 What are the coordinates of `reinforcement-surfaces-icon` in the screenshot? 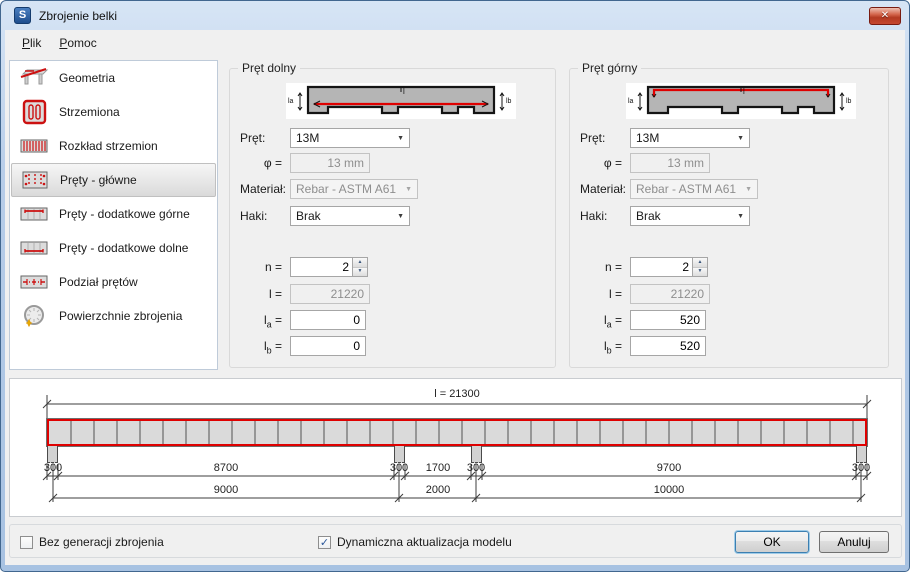 It's located at (34, 316).